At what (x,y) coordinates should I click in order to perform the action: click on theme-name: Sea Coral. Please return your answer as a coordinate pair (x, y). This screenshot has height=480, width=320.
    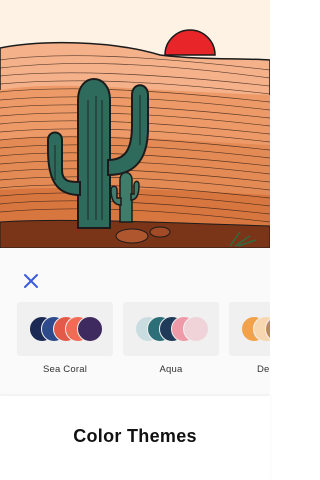
    Looking at the image, I should click on (65, 369).